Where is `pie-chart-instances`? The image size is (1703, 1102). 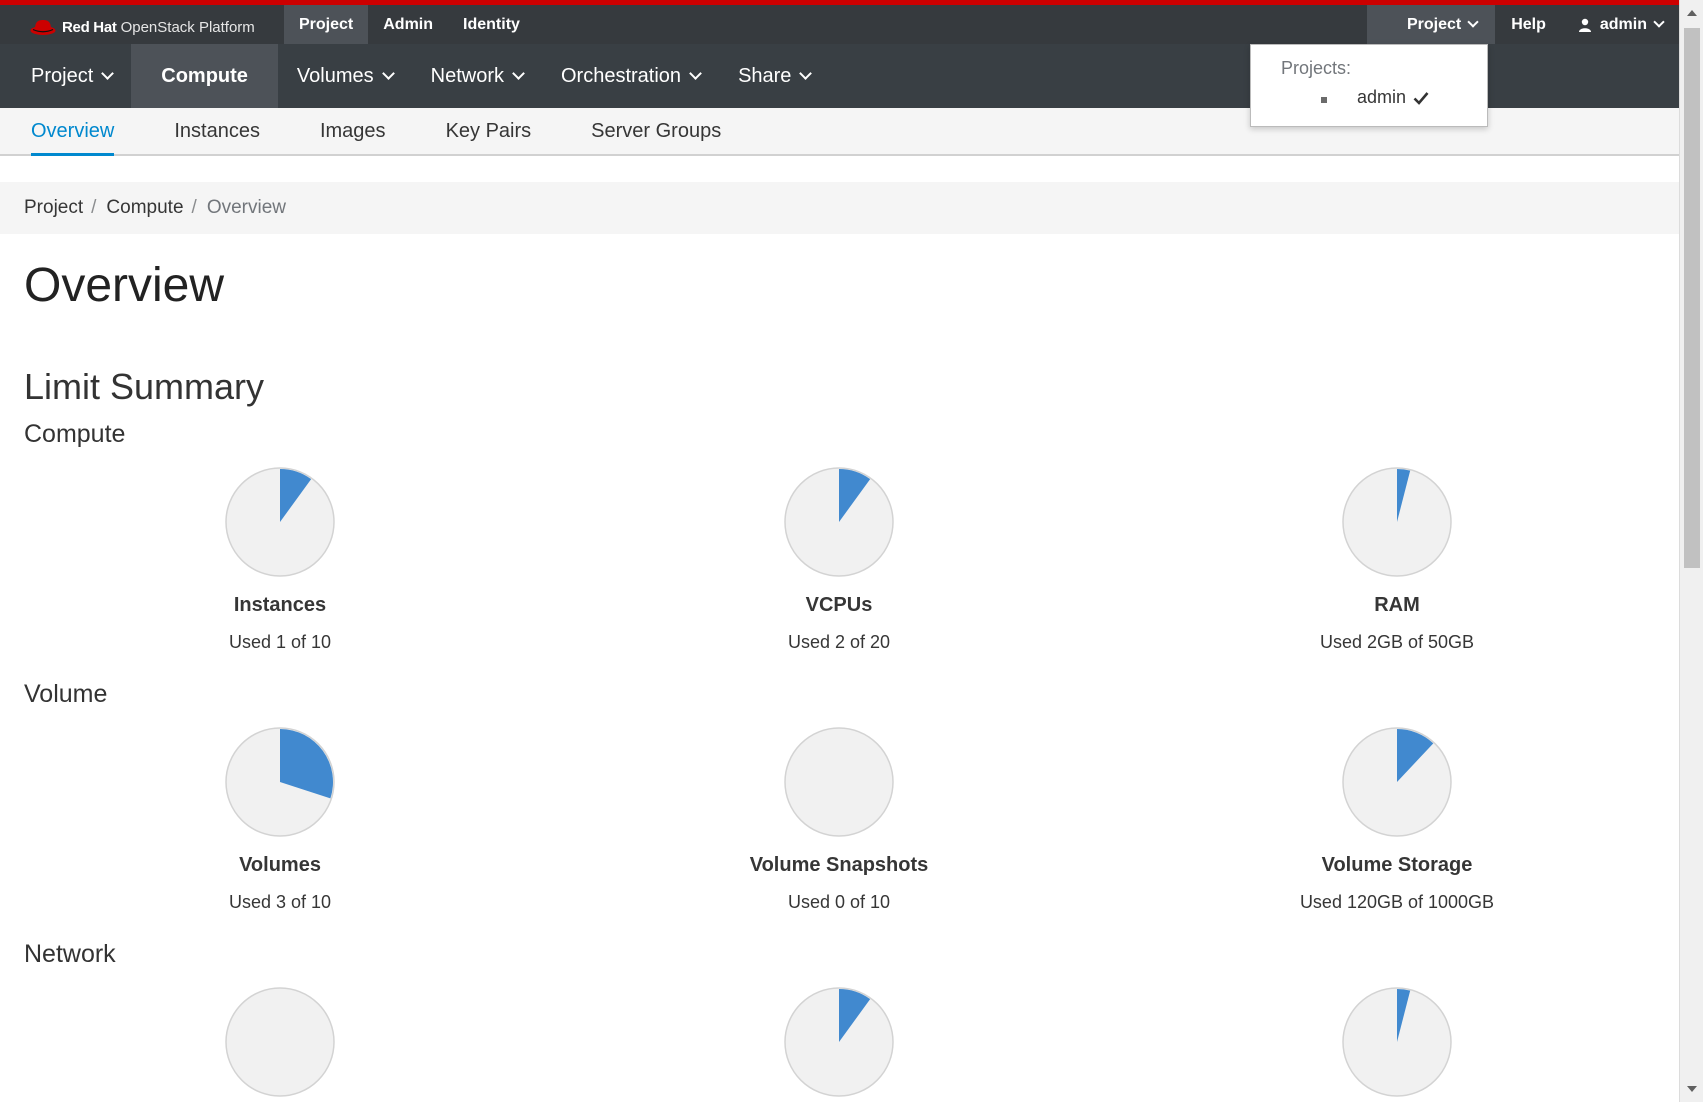
pie-chart-instances is located at coordinates (280, 522).